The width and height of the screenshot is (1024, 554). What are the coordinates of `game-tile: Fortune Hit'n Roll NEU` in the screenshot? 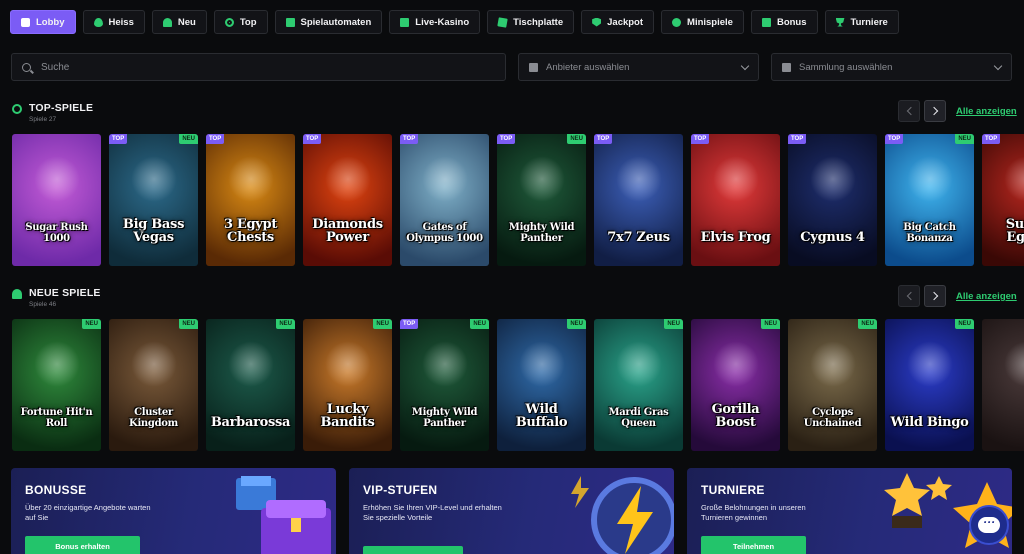 It's located at (56, 385).